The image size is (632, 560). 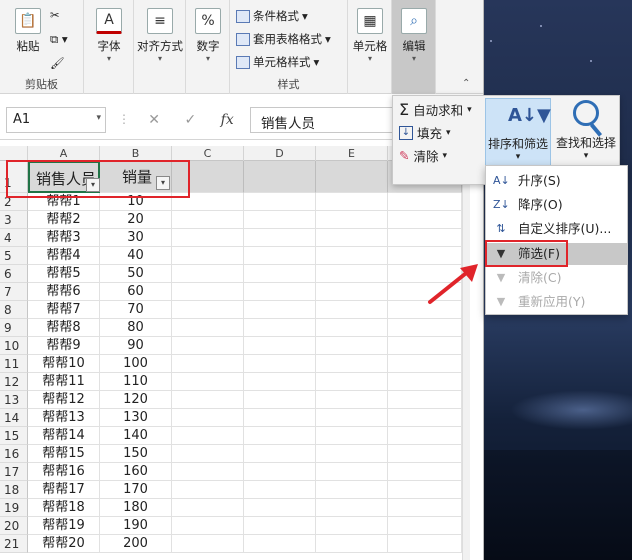 I want to click on cell-a: 帮帮13, so click(x=64, y=418).